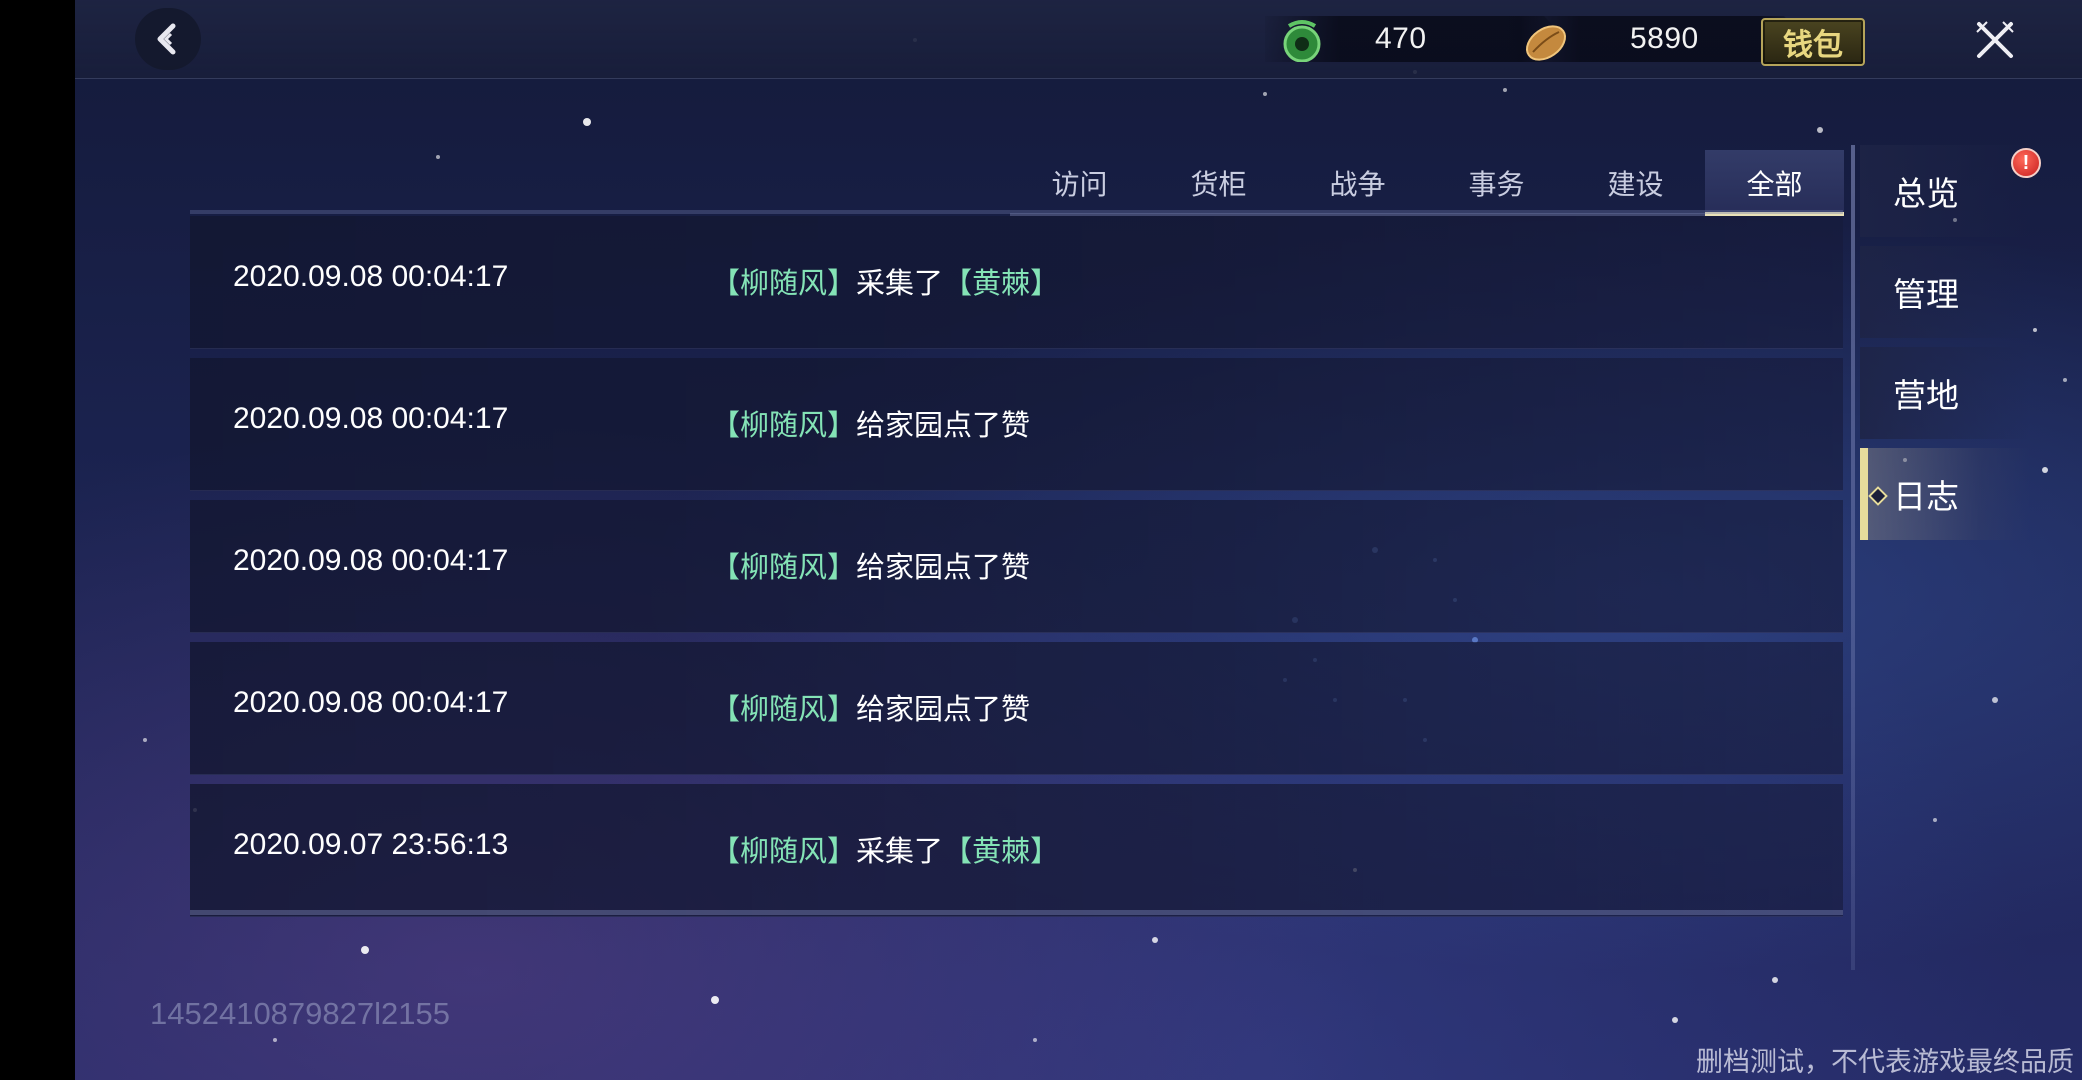 This screenshot has width=2082, height=1080. I want to click on back-button, so click(168, 39).